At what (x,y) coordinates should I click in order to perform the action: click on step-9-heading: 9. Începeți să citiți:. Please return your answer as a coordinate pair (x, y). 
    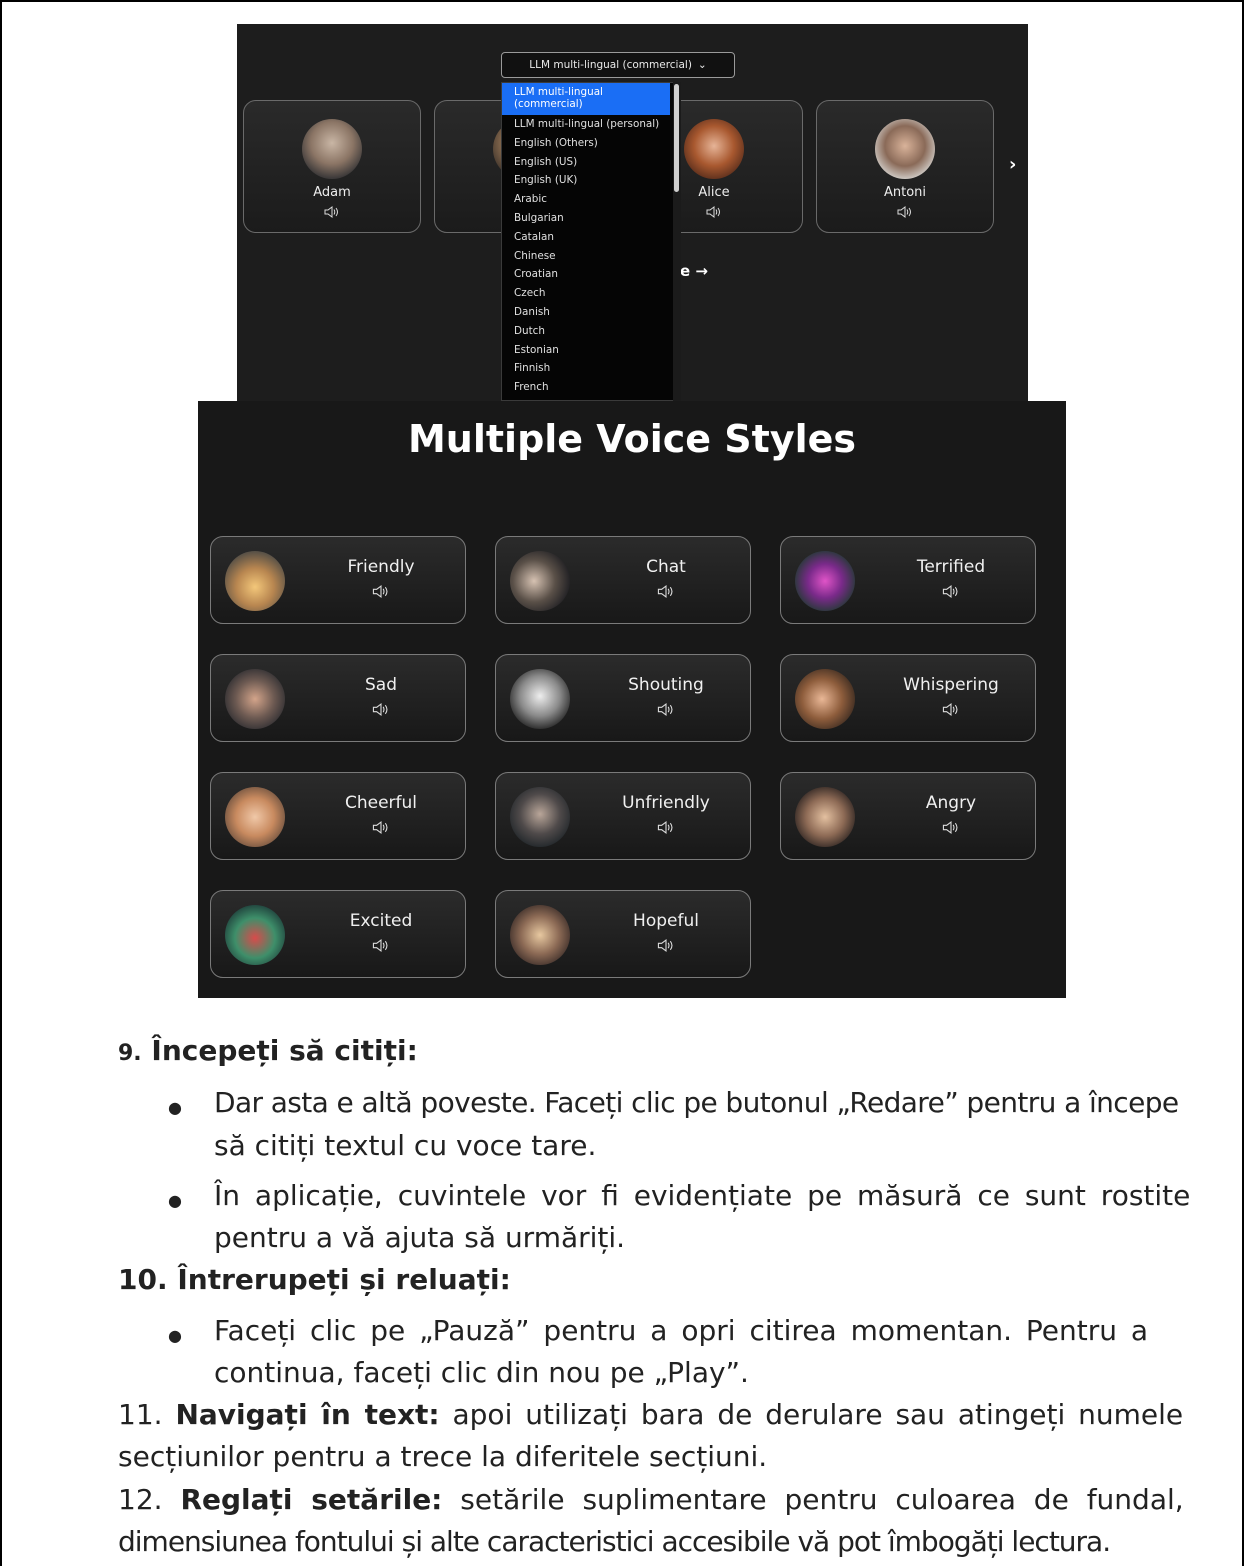
    Looking at the image, I should click on (268, 1050).